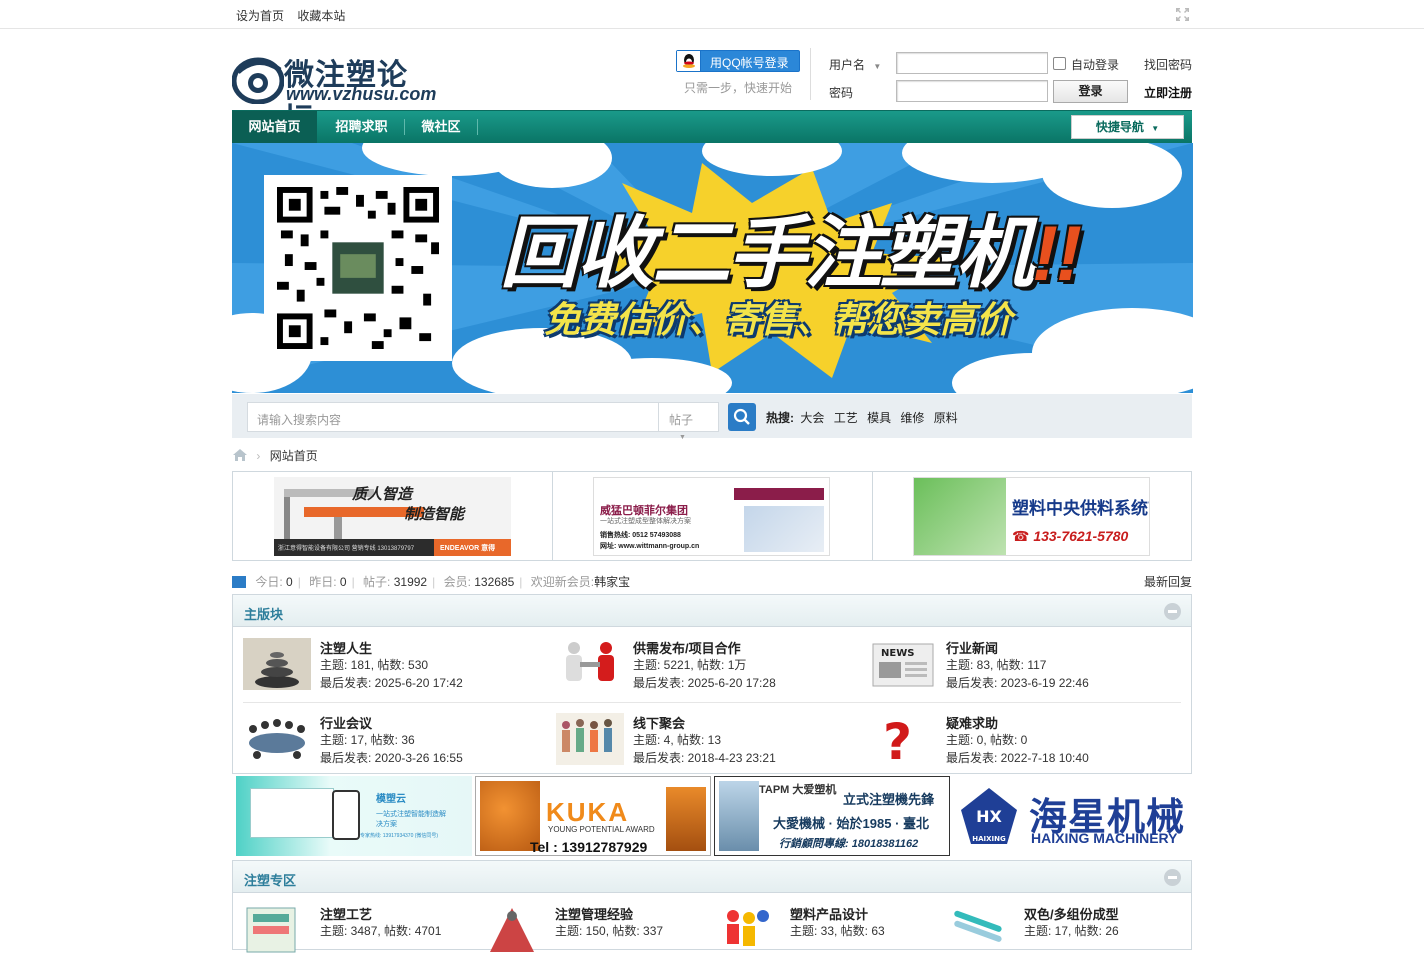 The width and height of the screenshot is (1424, 968). What do you see at coordinates (712, 877) in the screenshot?
I see `section-header: 注塑专区` at bounding box center [712, 877].